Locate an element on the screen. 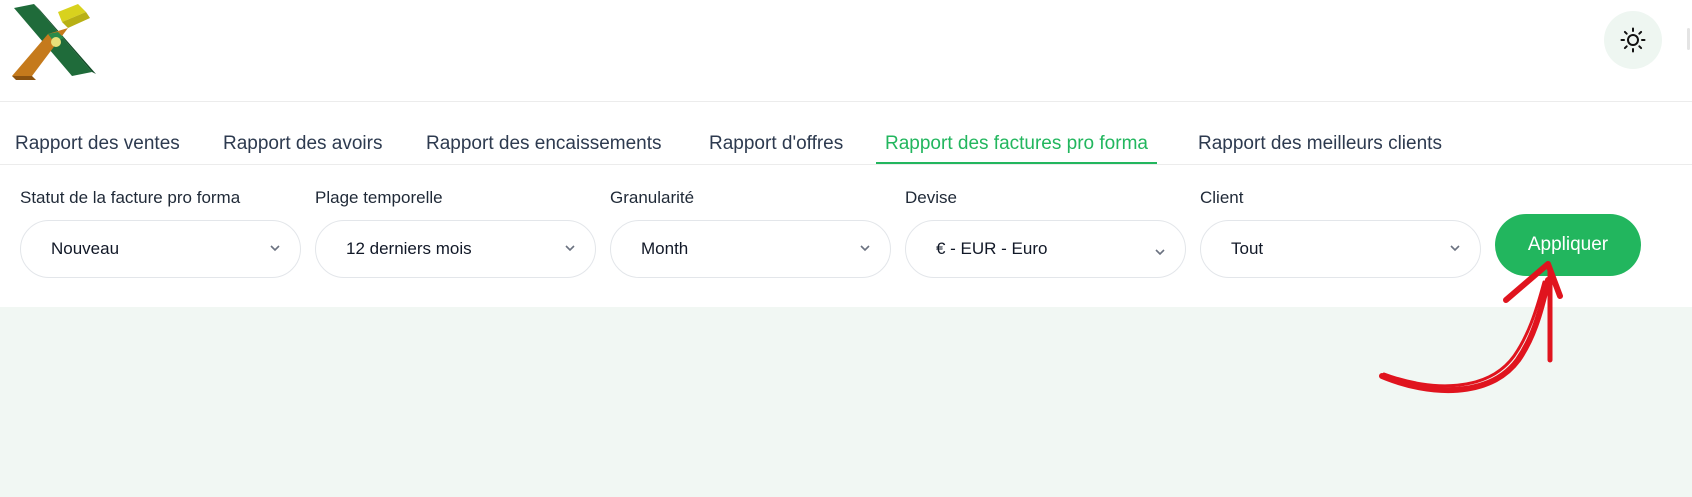 This screenshot has width=1692, height=497. tab-credit-notes-report: Rapport des avoirs is located at coordinates (302, 133).